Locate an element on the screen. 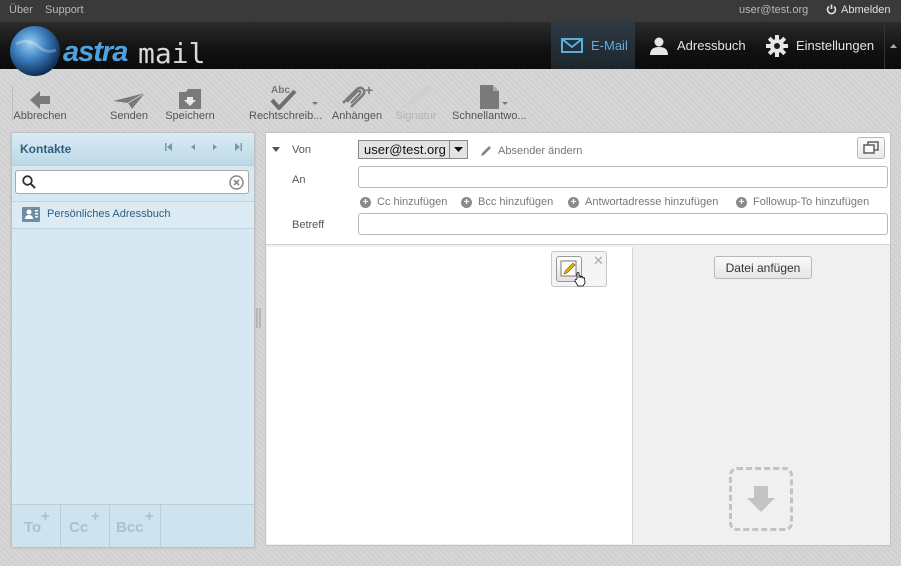  change-sender-link: Absender ändern is located at coordinates (530, 151).